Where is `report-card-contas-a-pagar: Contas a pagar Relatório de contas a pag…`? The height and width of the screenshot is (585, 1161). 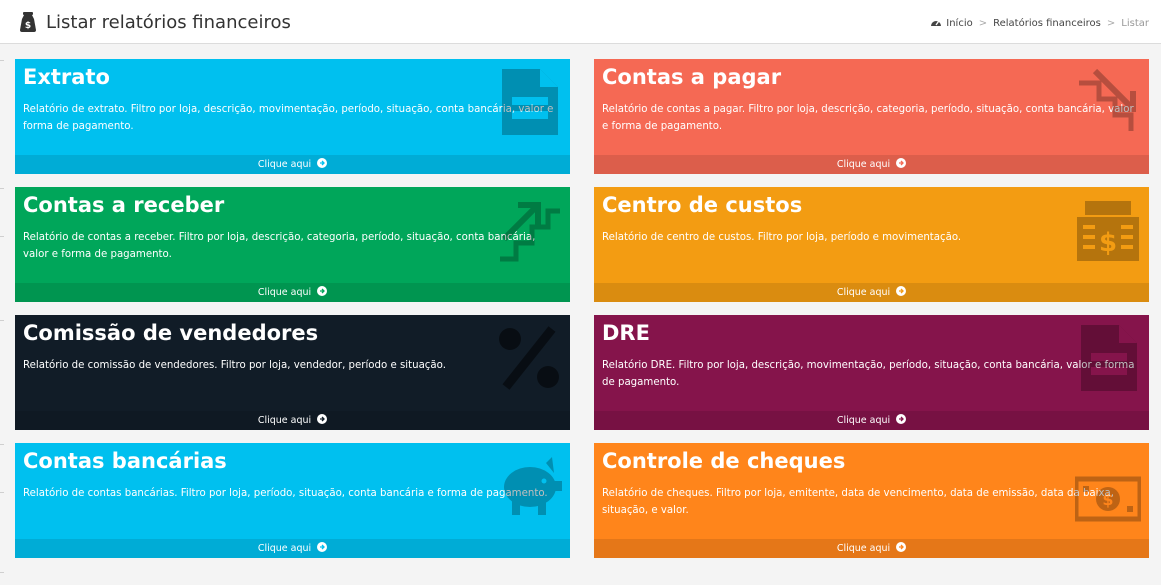 report-card-contas-a-pagar: Contas a pagar Relatório de contas a pag… is located at coordinates (871, 116).